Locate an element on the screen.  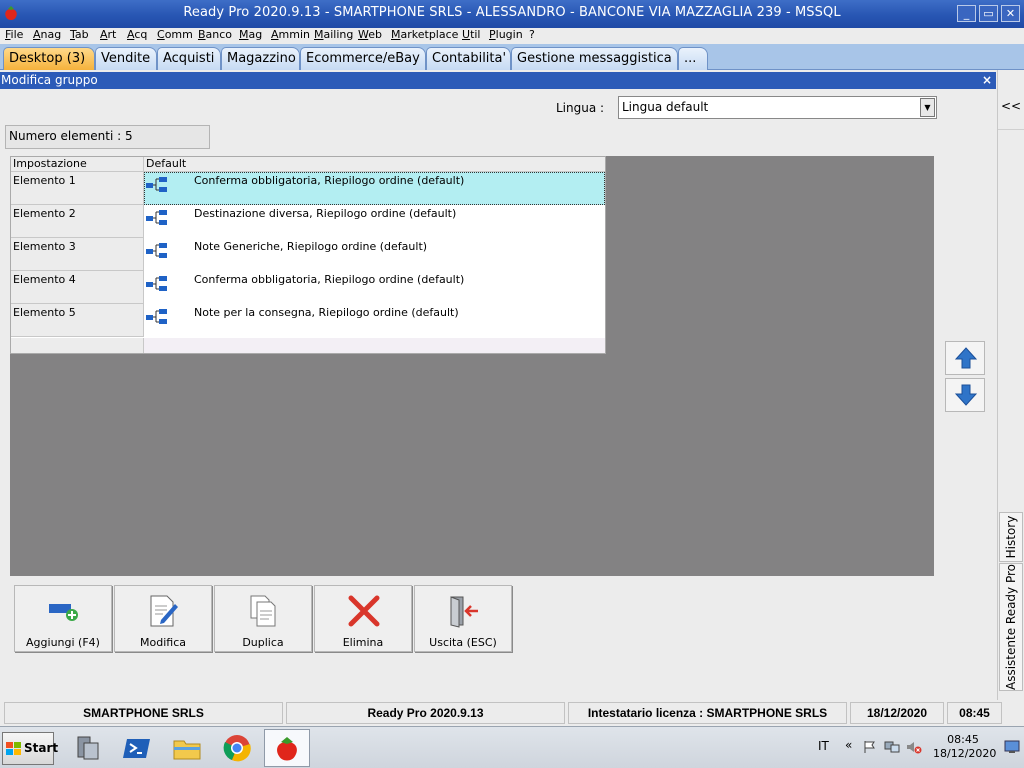
exit-button: Uscita (ESC) is located at coordinates (463, 618).